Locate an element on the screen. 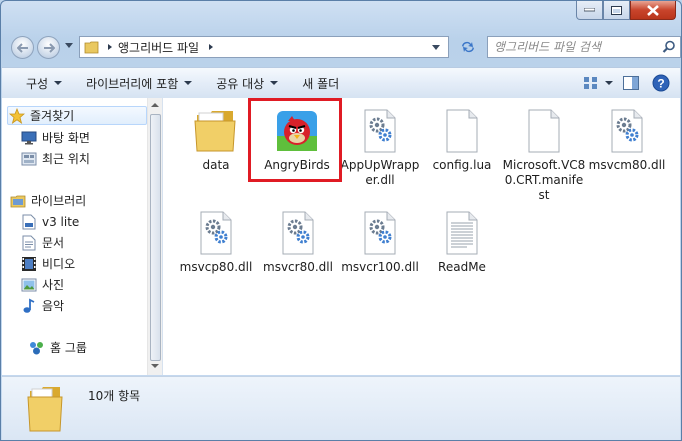  minimize-icon is located at coordinates (589, 10).